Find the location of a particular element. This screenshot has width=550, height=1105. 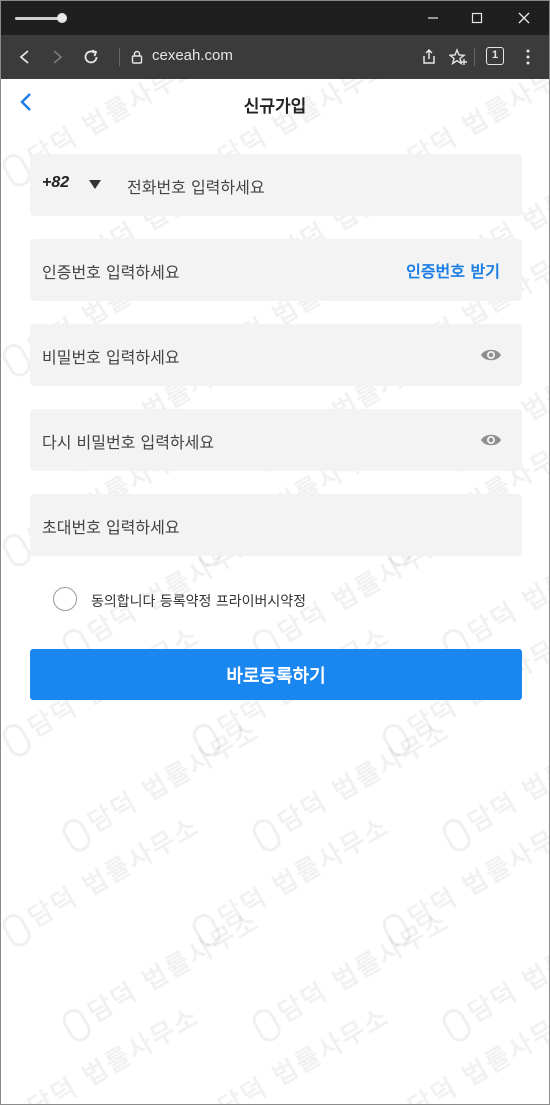

page-title: 신규가입 is located at coordinates (275, 107).